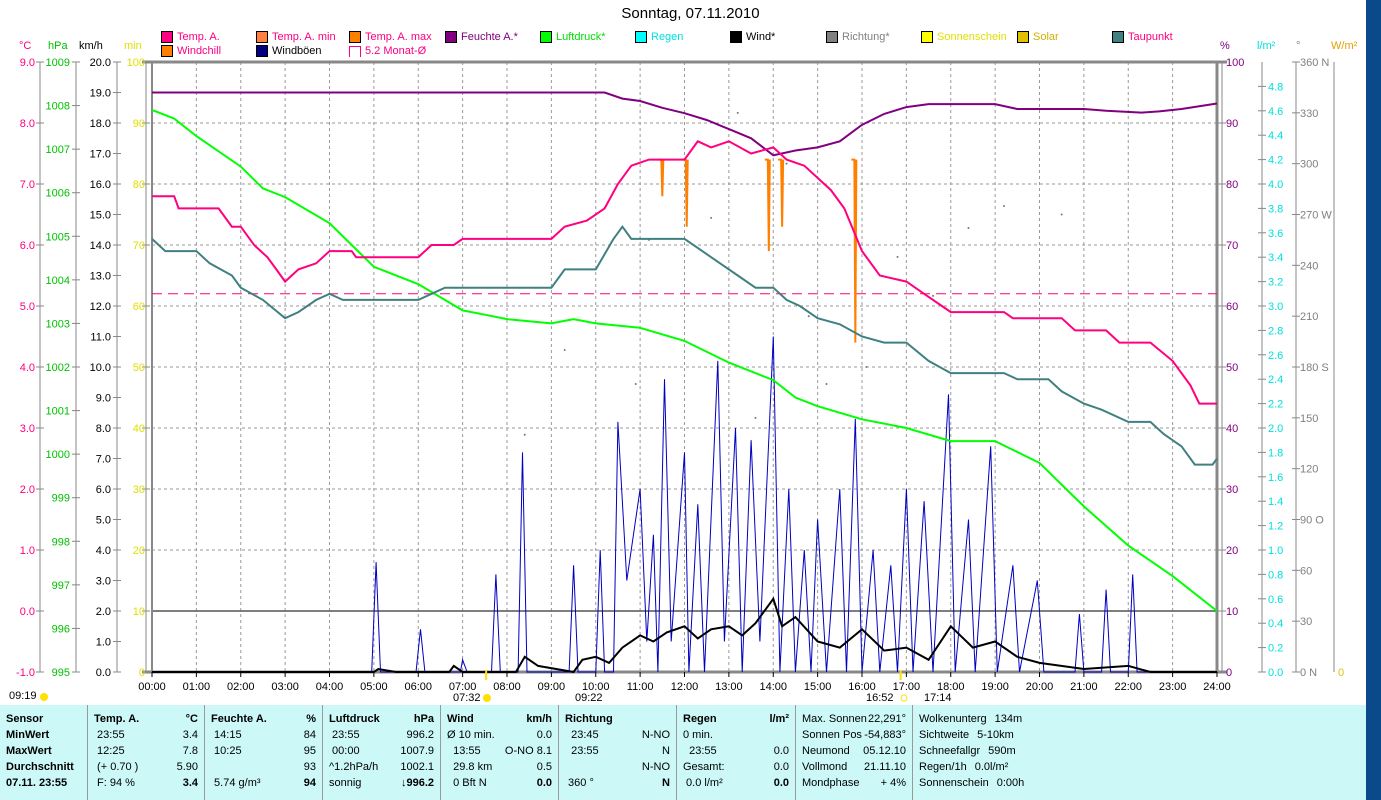  What do you see at coordinates (489, 37) in the screenshot?
I see `legend-label: Feuchte A.*` at bounding box center [489, 37].